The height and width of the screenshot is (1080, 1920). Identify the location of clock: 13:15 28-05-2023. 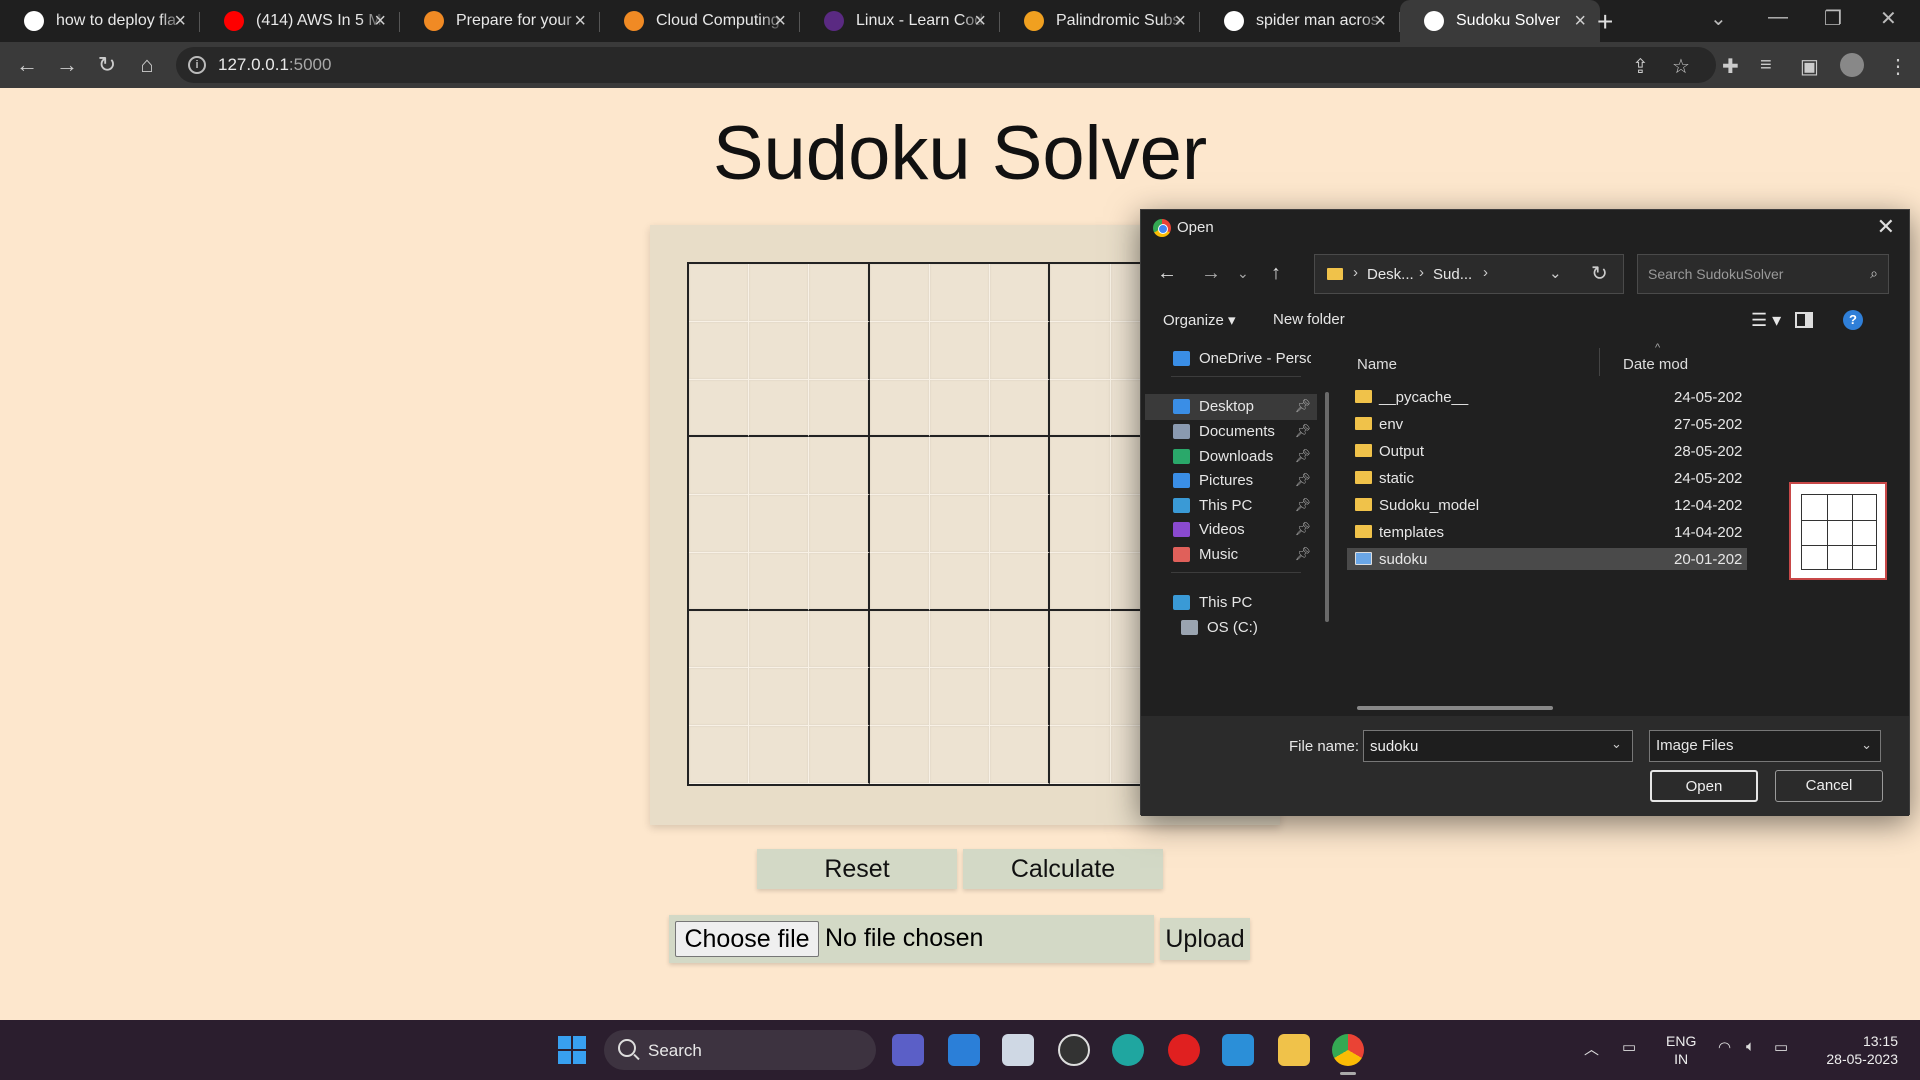
(1858, 1050).